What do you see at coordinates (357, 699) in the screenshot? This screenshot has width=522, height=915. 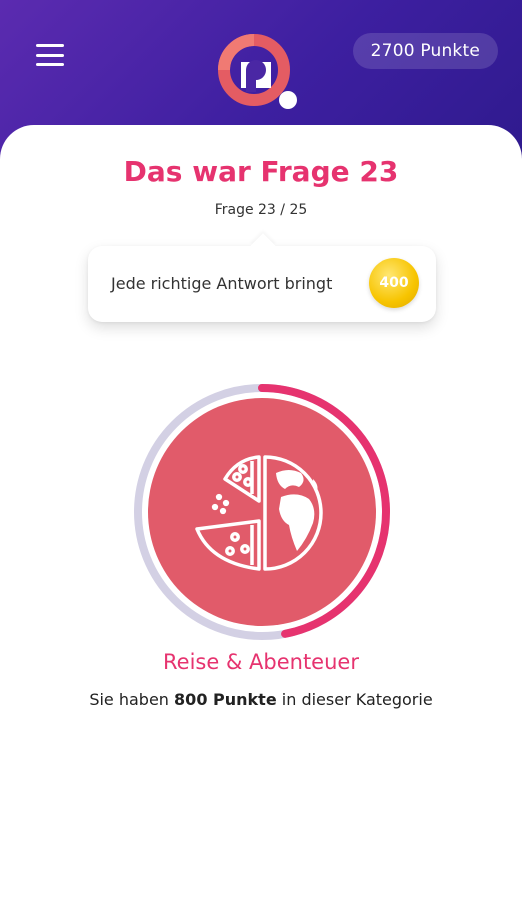 I see `points-suffix: in dieser Kategorie` at bounding box center [357, 699].